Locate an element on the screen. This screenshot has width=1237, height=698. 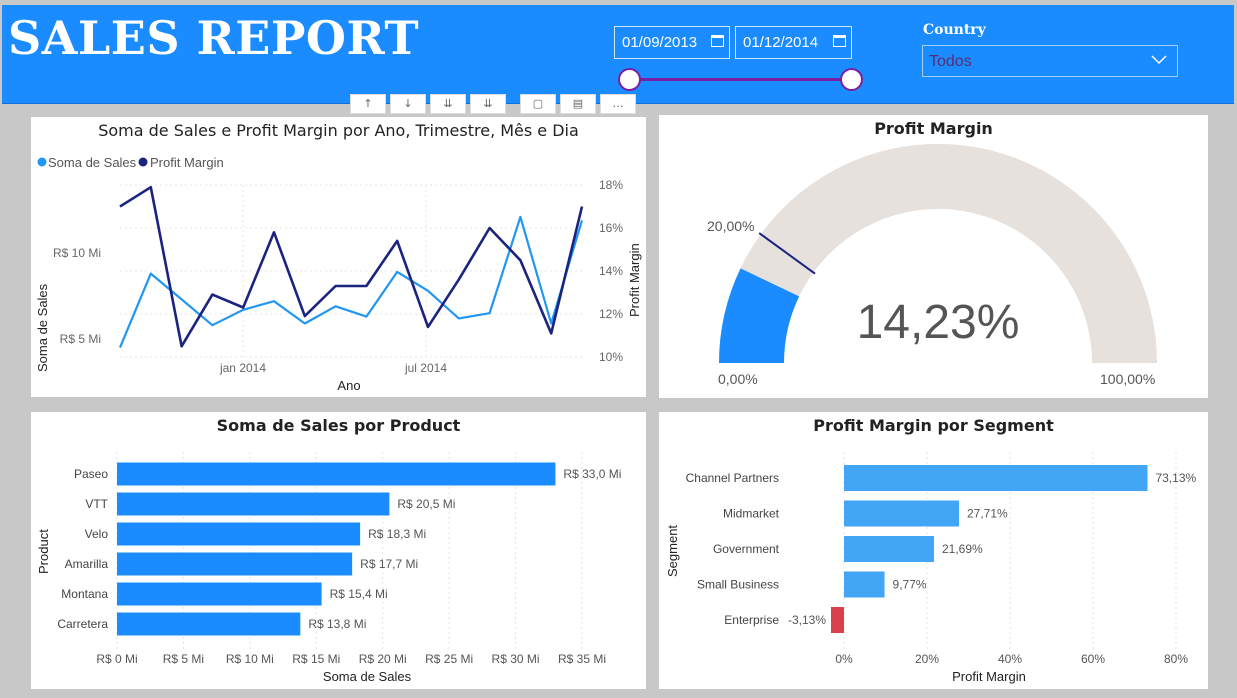
down-arrow-icon: ↓ is located at coordinates (408, 104).